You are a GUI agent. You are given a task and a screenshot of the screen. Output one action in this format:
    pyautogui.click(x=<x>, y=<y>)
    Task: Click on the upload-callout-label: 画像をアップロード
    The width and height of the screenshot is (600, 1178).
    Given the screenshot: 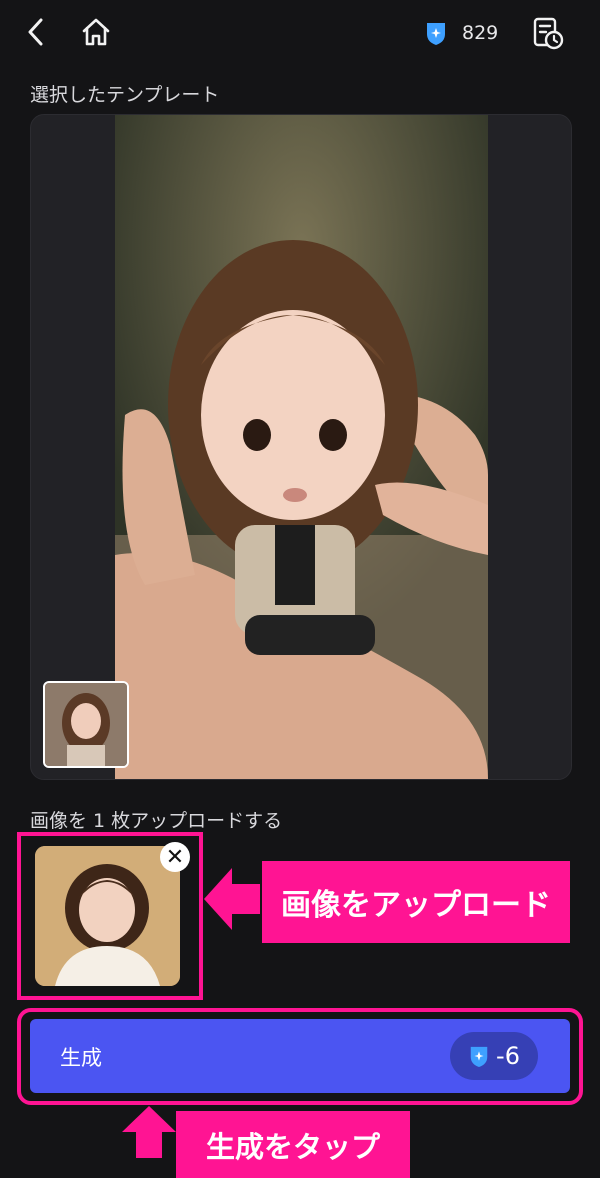 What is the action you would take?
    pyautogui.click(x=416, y=902)
    